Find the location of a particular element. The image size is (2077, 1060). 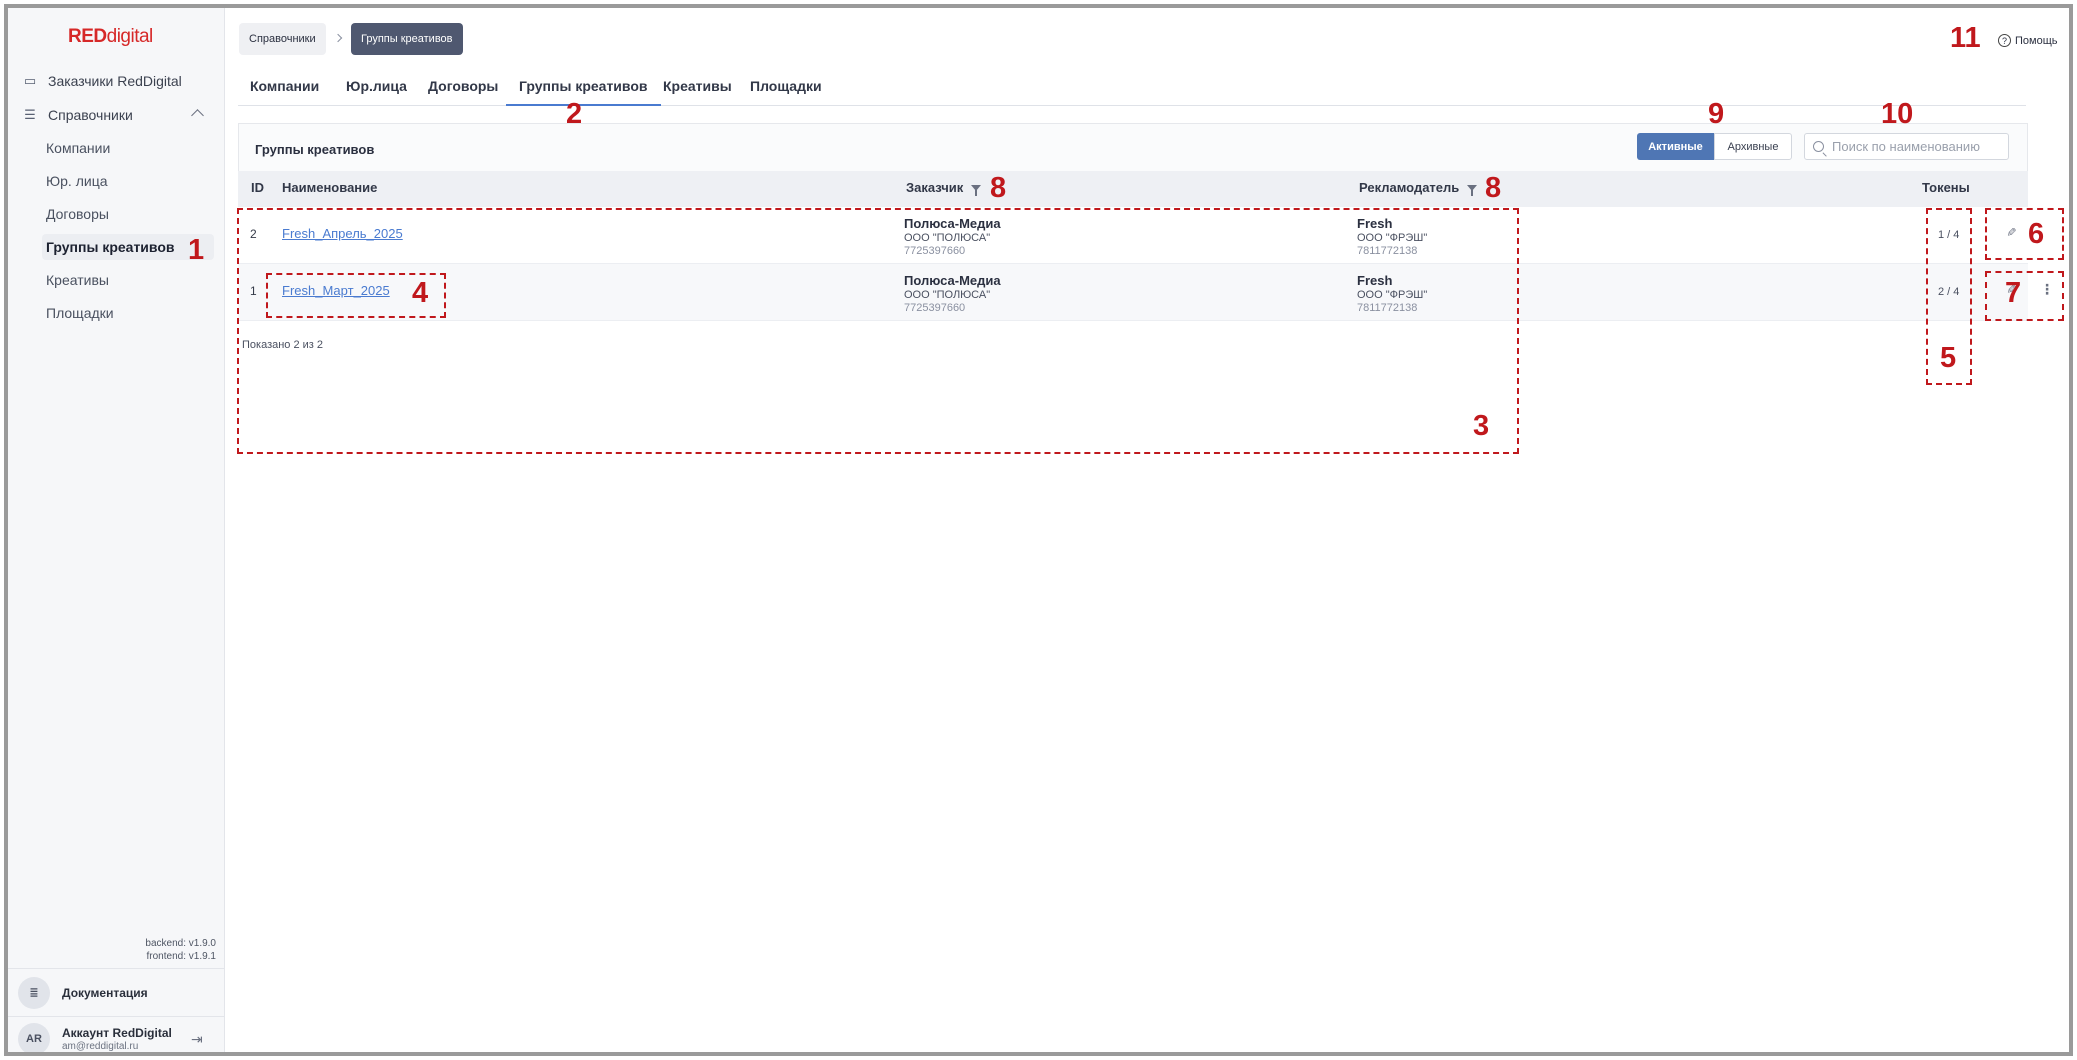

chevron-up-icon is located at coordinates (197, 115).